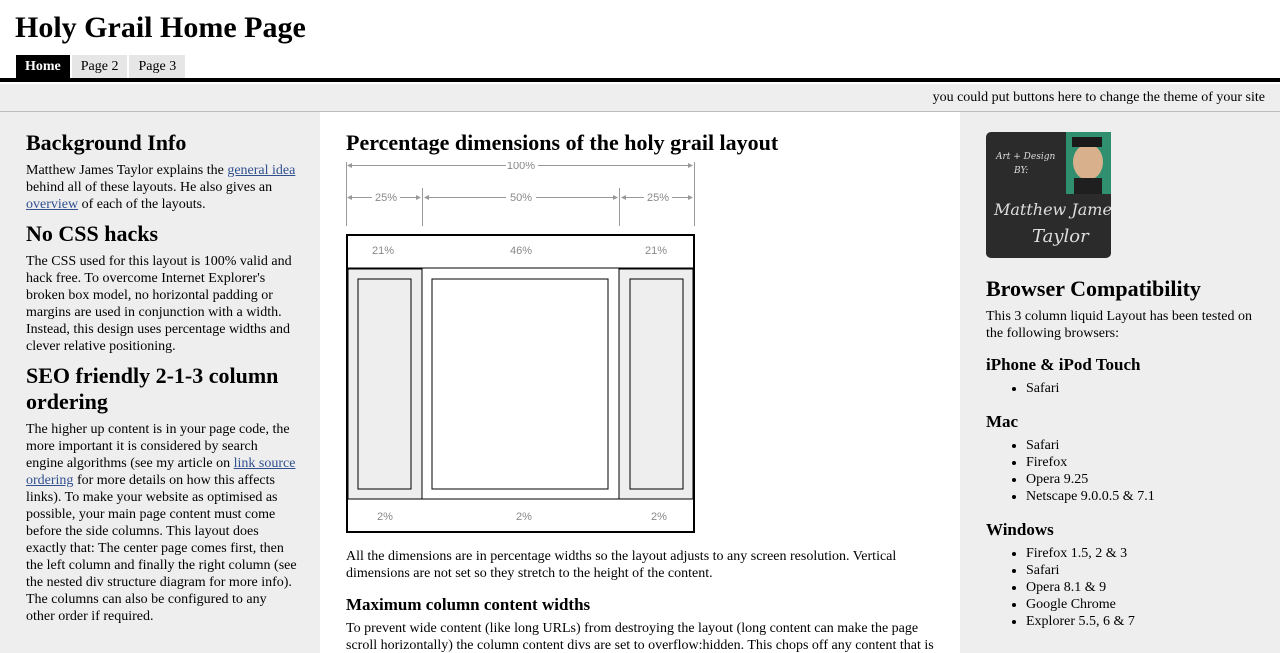  What do you see at coordinates (1052, 209) in the screenshot?
I see `svg-text: Matthew James` at bounding box center [1052, 209].